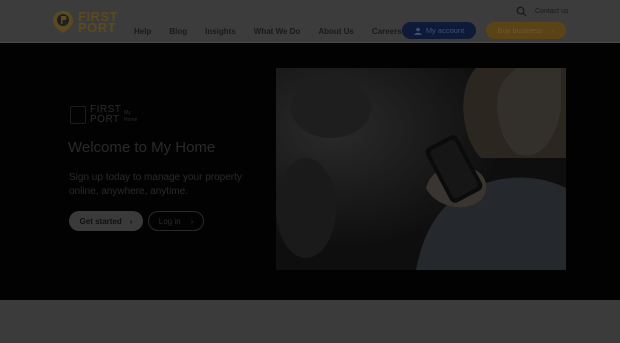 This screenshot has width=620, height=343. I want to click on nav-help: Help, so click(142, 31).